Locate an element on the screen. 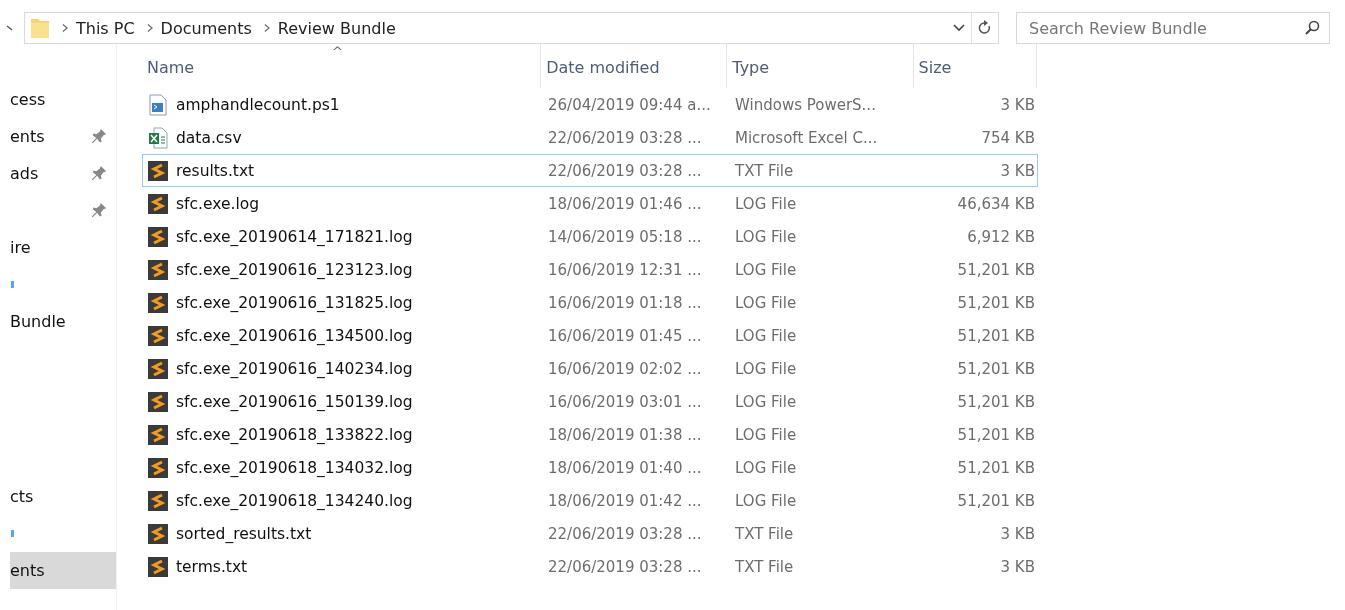 The height and width of the screenshot is (610, 1345). breadcrumb-item: Documents is located at coordinates (206, 28).